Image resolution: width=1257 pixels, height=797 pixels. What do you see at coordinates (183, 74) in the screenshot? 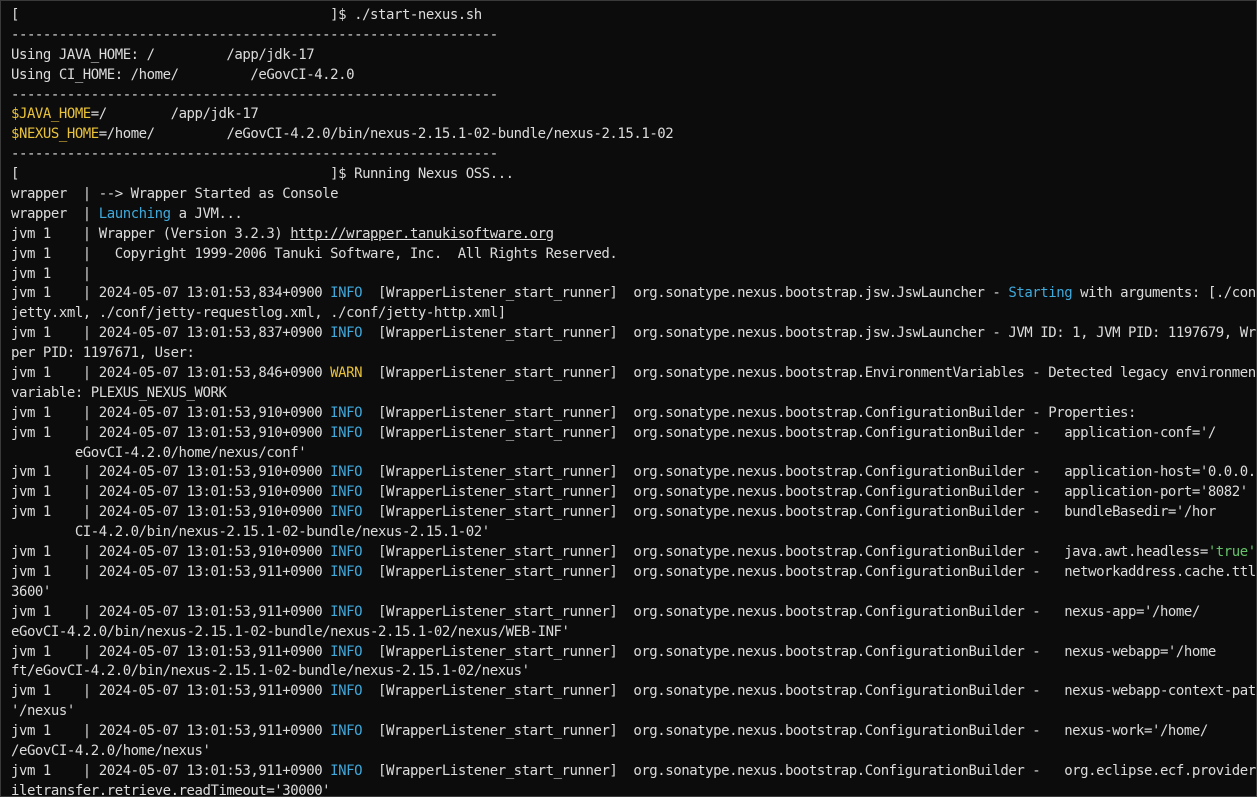
I see `terminal-text: Using CI_HOME: /home/ /eGovCI-4.2.0` at bounding box center [183, 74].